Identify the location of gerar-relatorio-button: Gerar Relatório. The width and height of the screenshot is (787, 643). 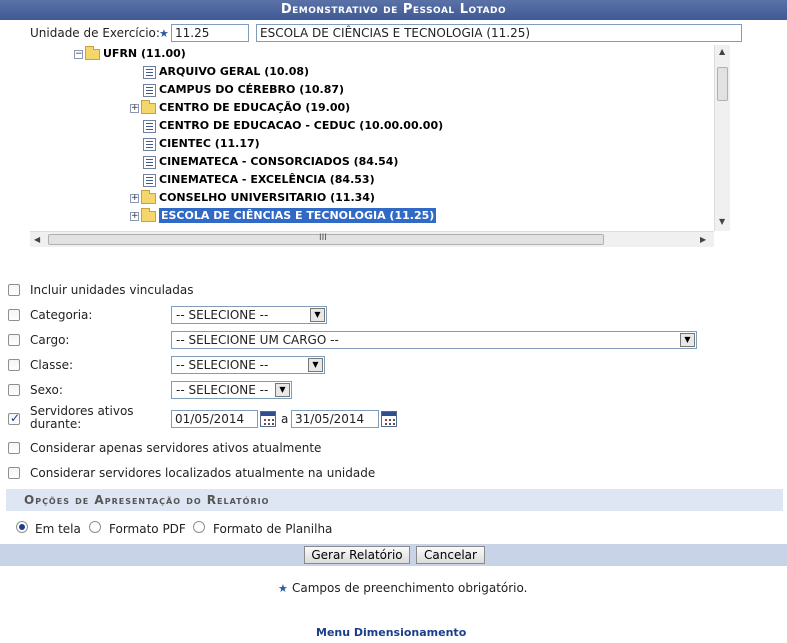
(357, 555).